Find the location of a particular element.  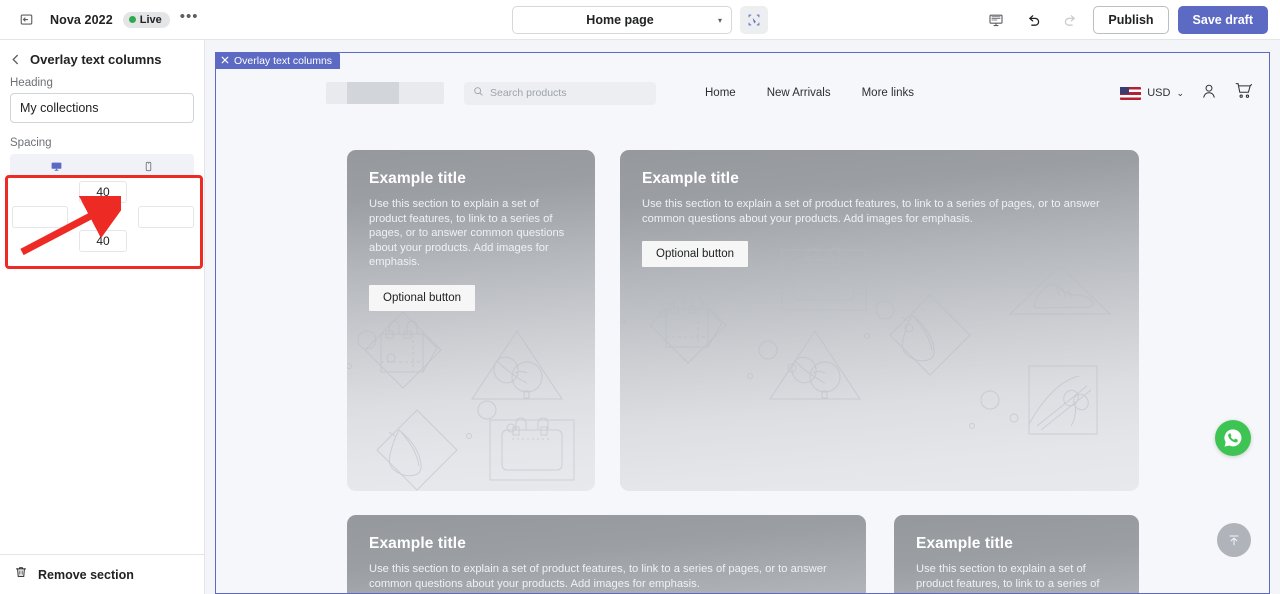

toolbar-left-group: Nova 2022 Live ••• is located at coordinates (99, 20).